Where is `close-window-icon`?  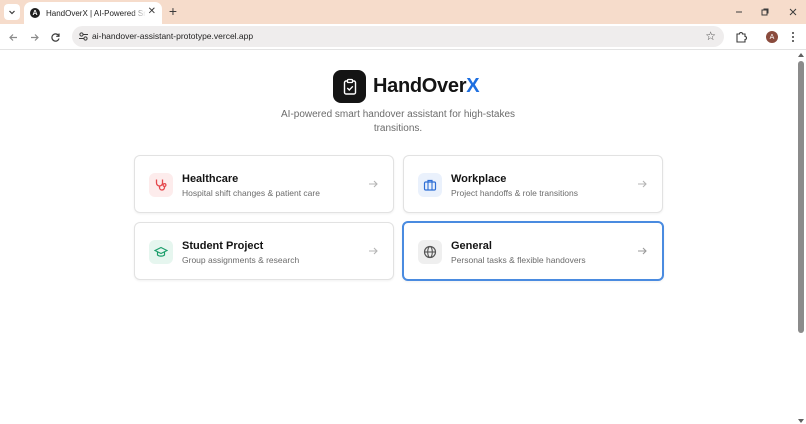
close-window-icon is located at coordinates (793, 12).